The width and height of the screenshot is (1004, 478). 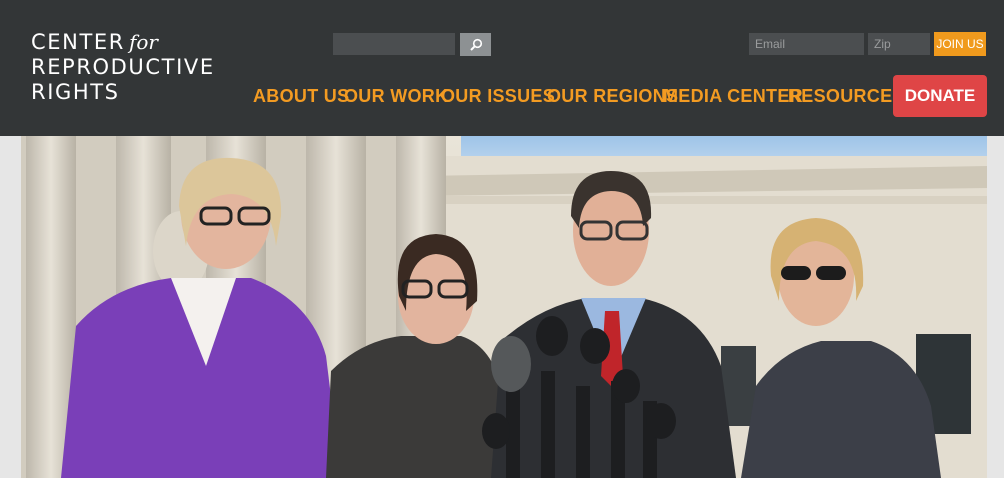 I want to click on email-field, so click(x=806, y=44).